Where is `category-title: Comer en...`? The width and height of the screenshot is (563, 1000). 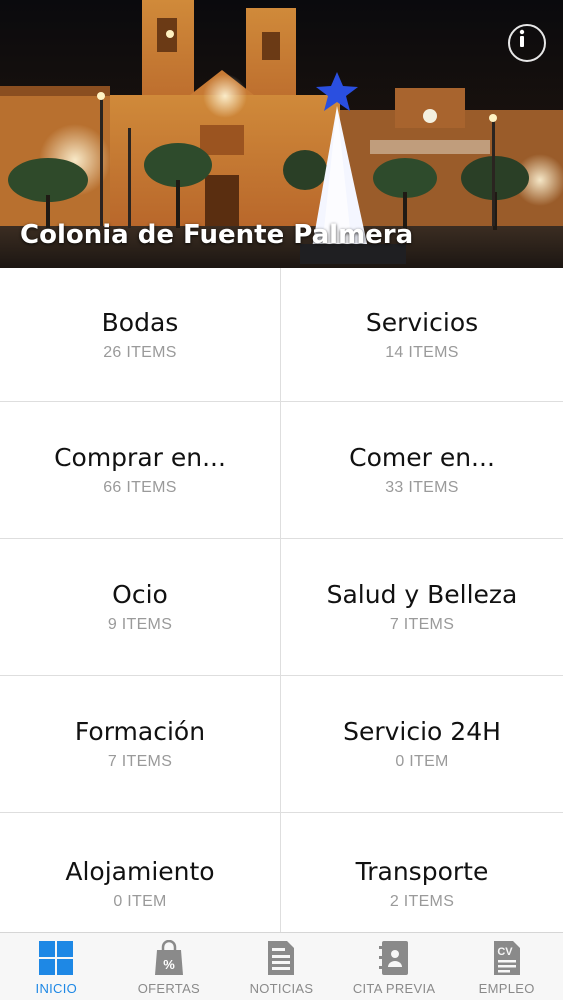
category-title: Comer en... is located at coordinates (422, 457).